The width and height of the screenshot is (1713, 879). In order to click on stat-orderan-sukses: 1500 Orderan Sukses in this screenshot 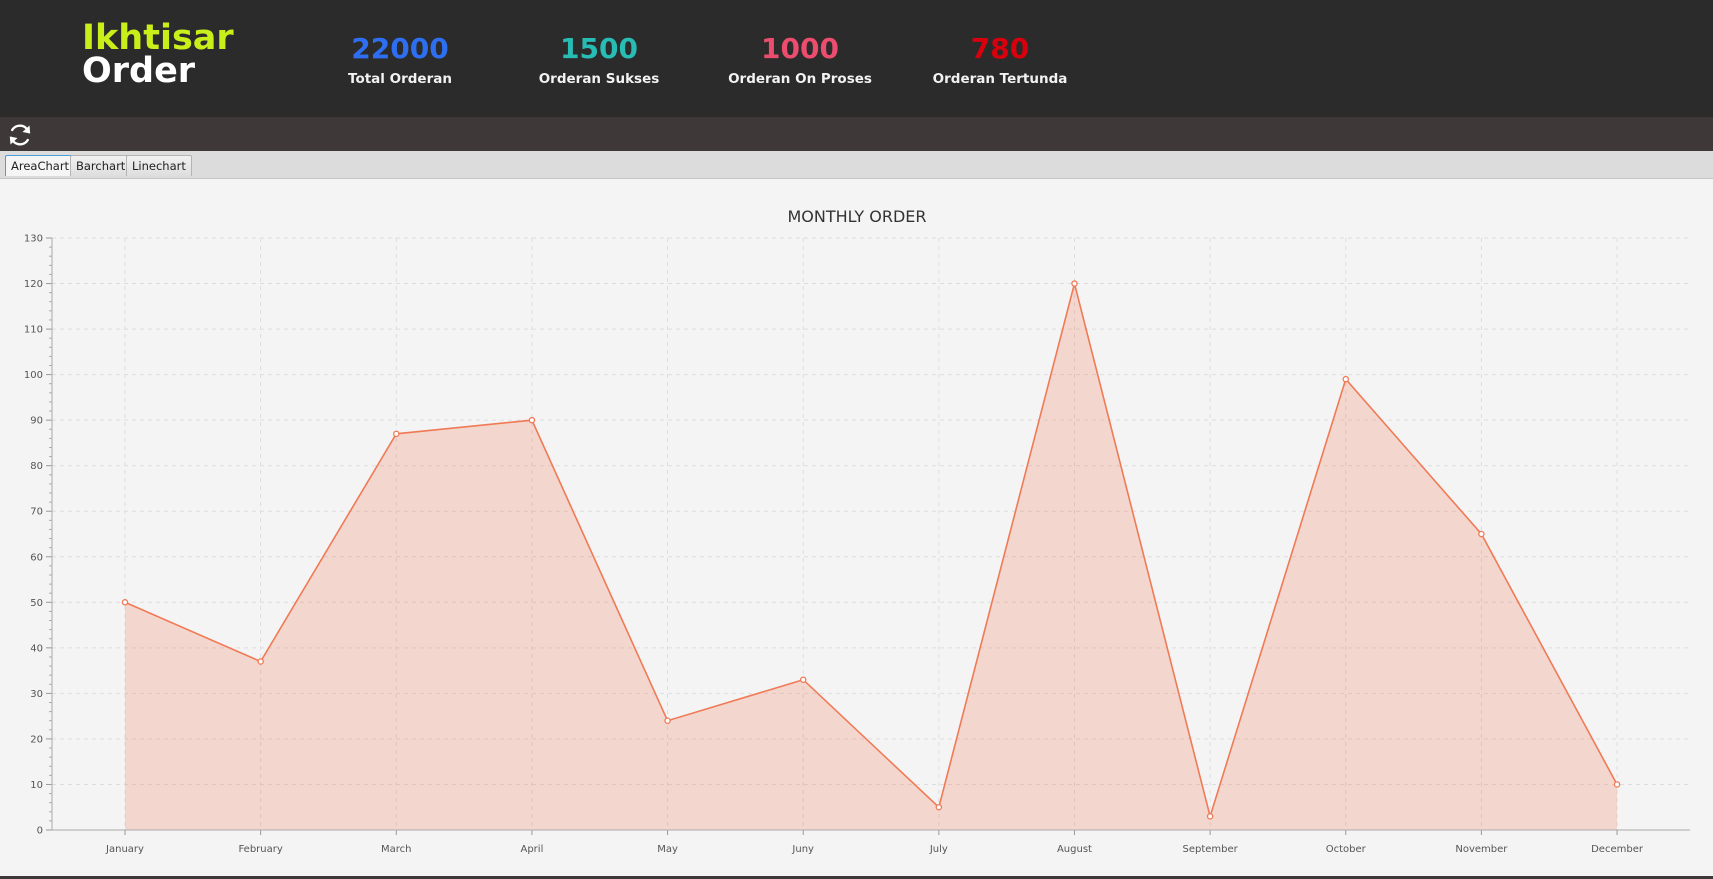, I will do `click(599, 59)`.